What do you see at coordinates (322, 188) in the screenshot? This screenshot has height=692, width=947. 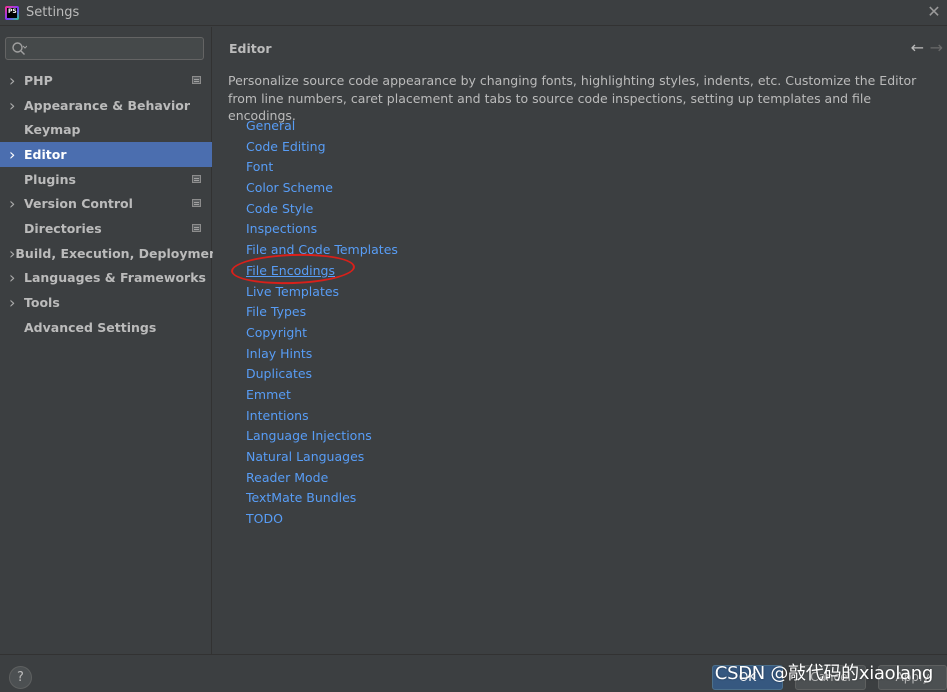 I see `link-color-scheme: Color Scheme` at bounding box center [322, 188].